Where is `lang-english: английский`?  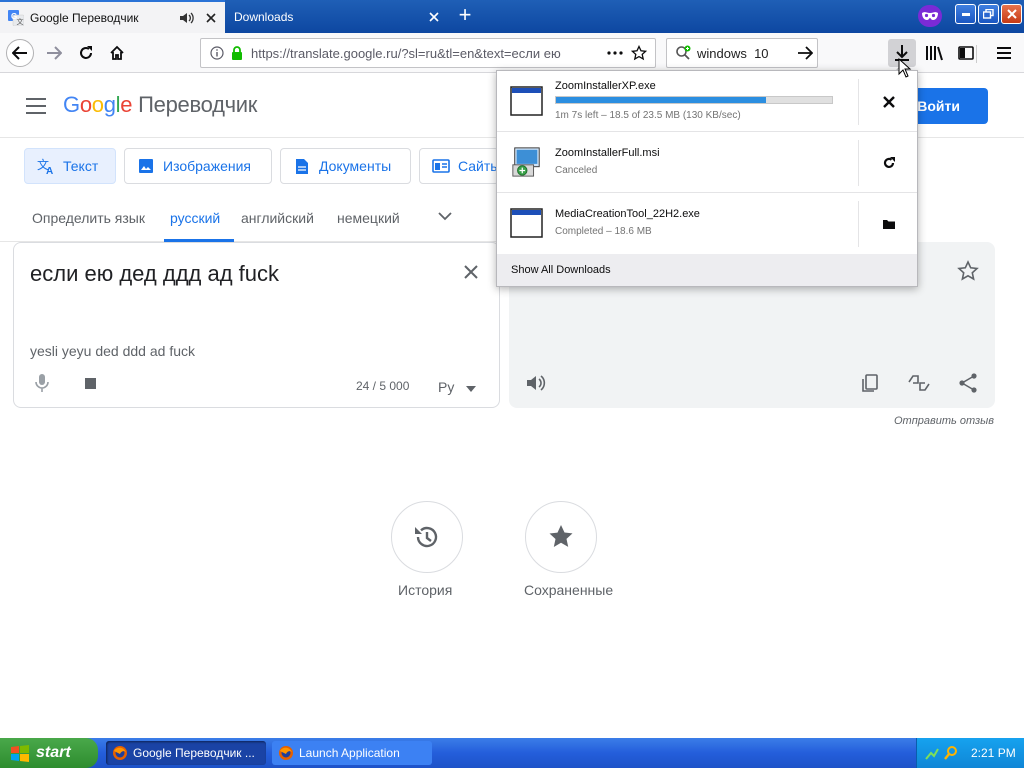 lang-english: английский is located at coordinates (277, 218).